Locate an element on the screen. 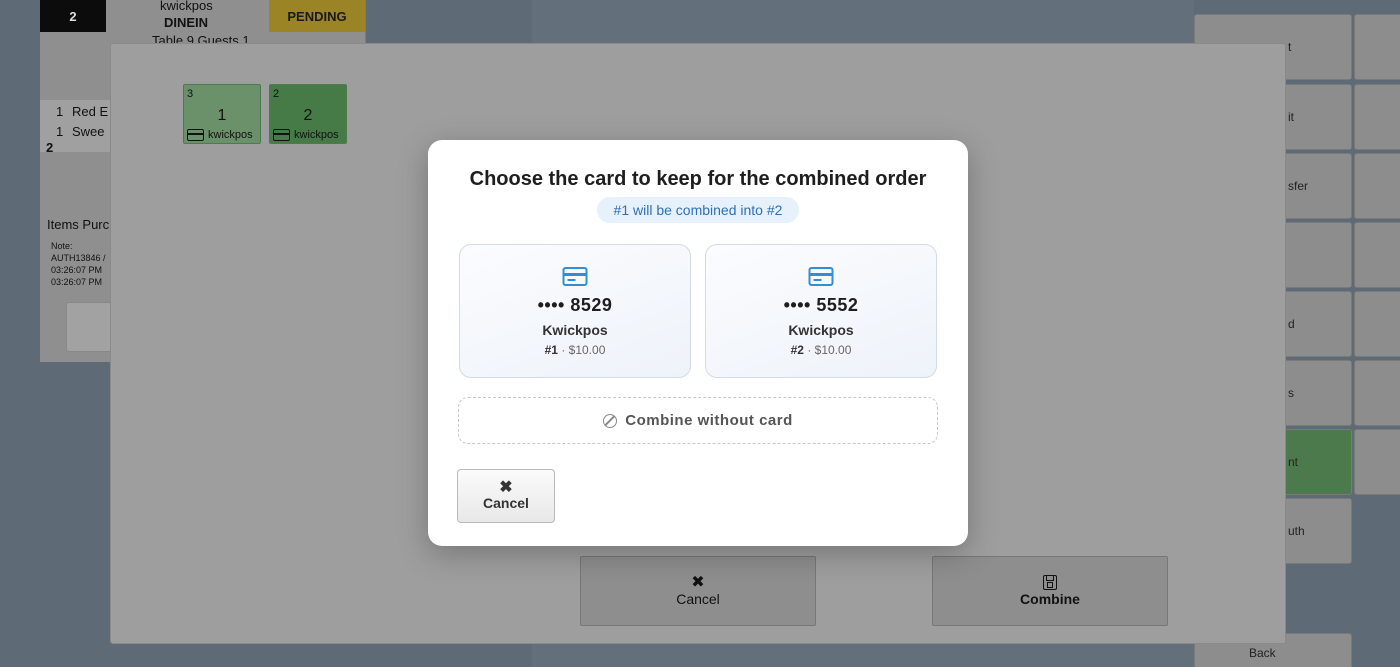  note-line: AUTH13846 / is located at coordinates (78, 258).